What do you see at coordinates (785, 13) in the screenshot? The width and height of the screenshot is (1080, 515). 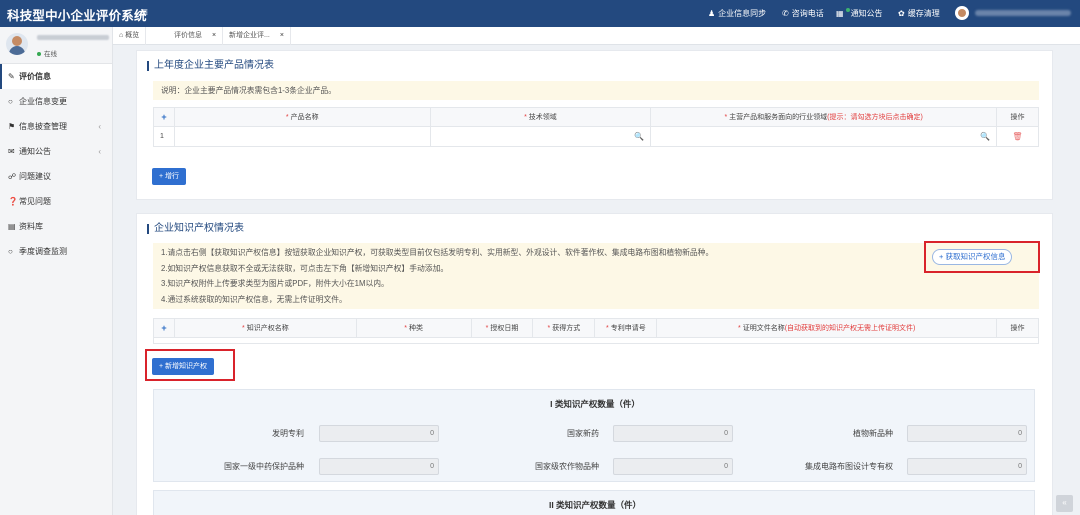 I see `phone-icon: ✆` at bounding box center [785, 13].